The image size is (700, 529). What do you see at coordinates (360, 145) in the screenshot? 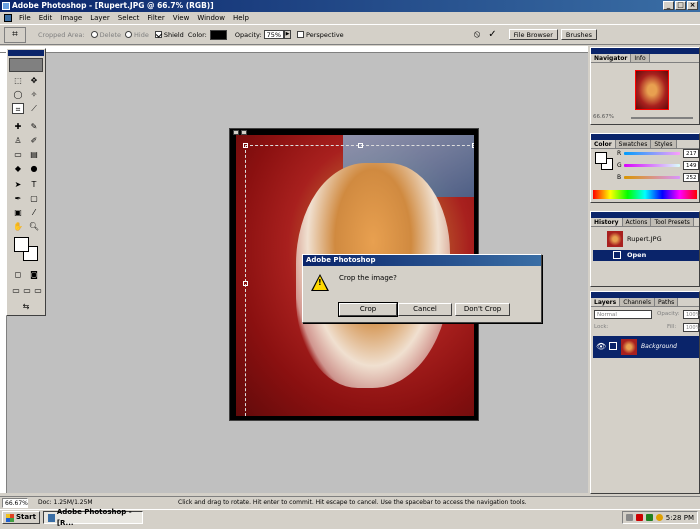
I see `crop-handle-t` at bounding box center [360, 145].